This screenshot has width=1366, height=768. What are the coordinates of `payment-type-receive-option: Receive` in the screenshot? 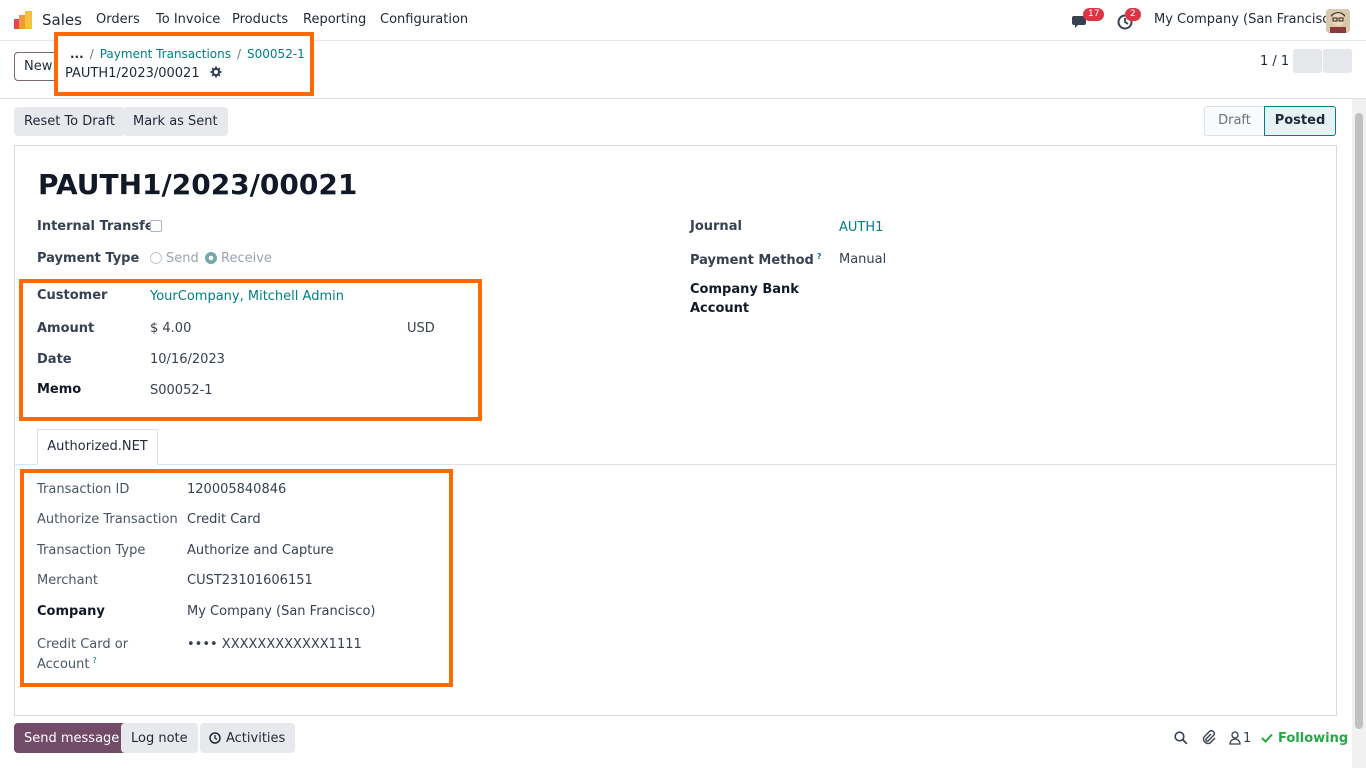 It's located at (238, 258).